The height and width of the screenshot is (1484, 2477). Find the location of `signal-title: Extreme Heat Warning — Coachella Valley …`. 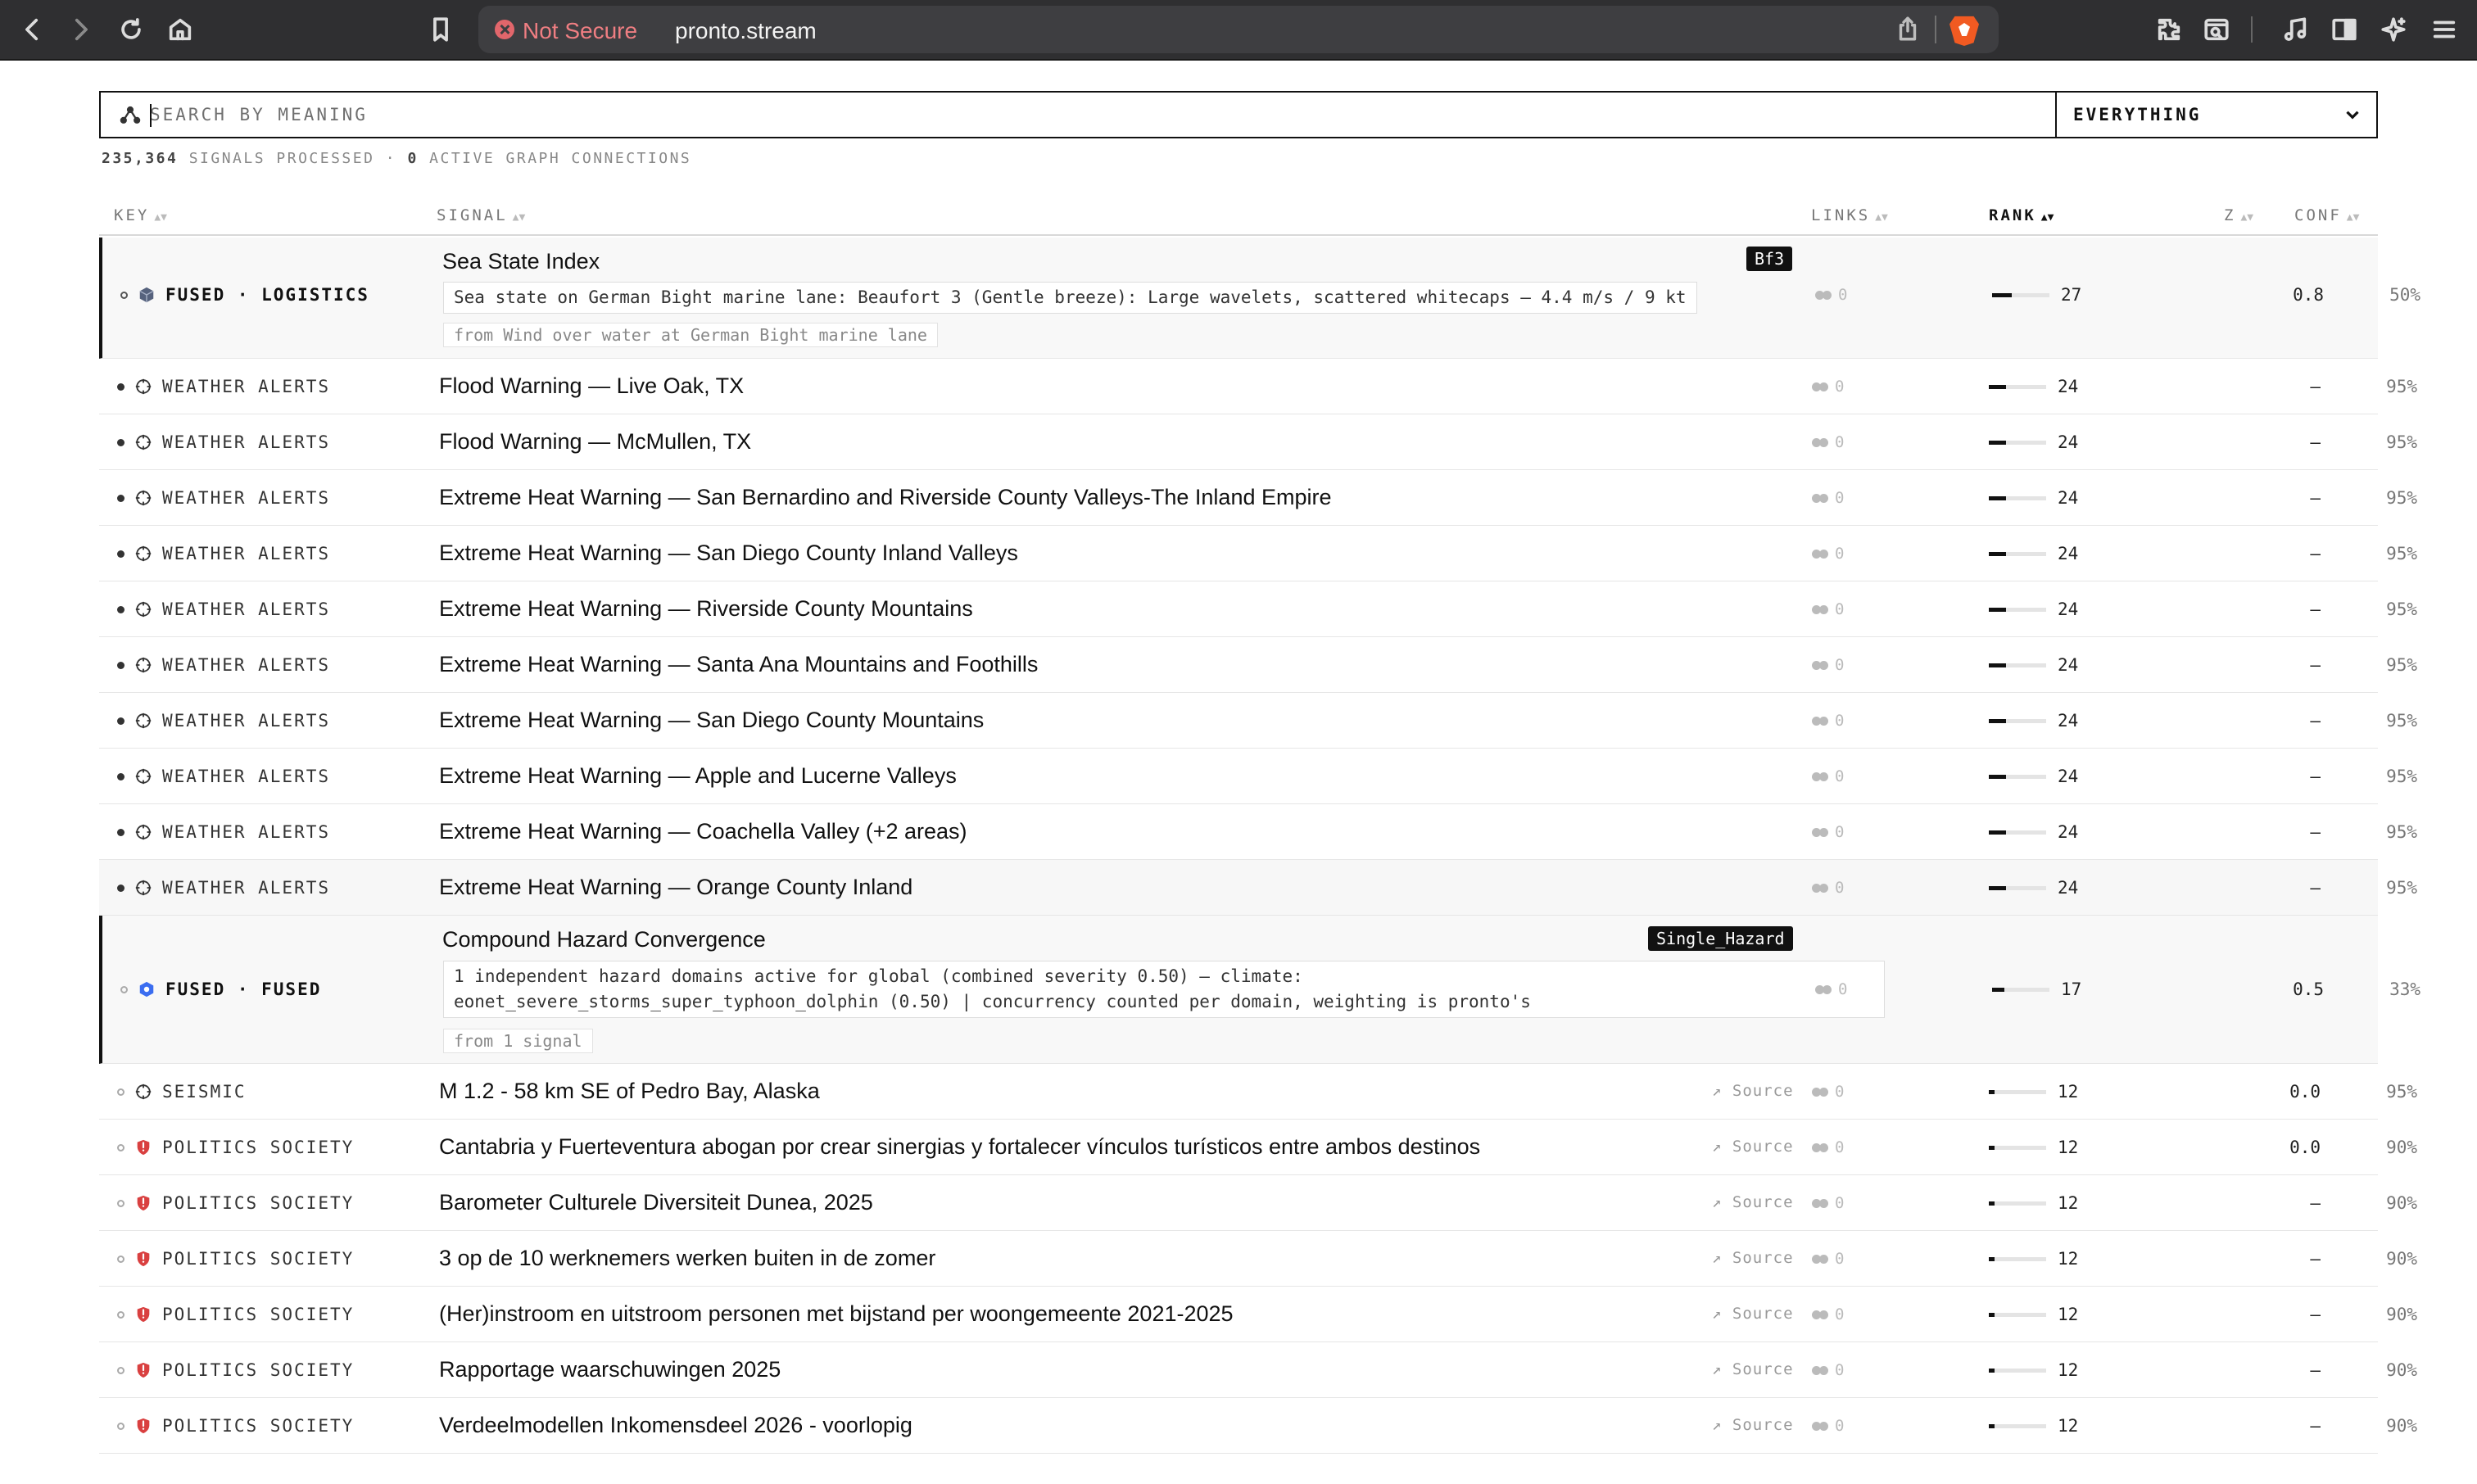

signal-title: Extreme Heat Warning — Coachella Valley … is located at coordinates (703, 832).